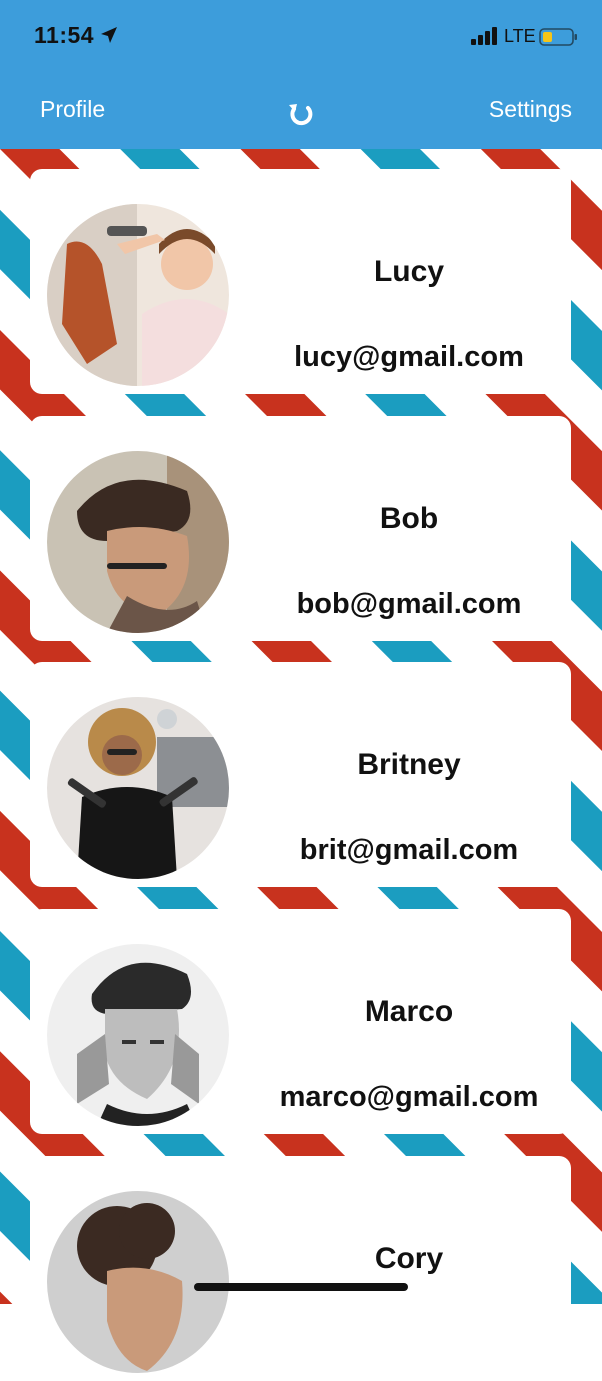 The image size is (602, 1381). Describe the element at coordinates (530, 109) in the screenshot. I see `settings-link: Settings` at that location.